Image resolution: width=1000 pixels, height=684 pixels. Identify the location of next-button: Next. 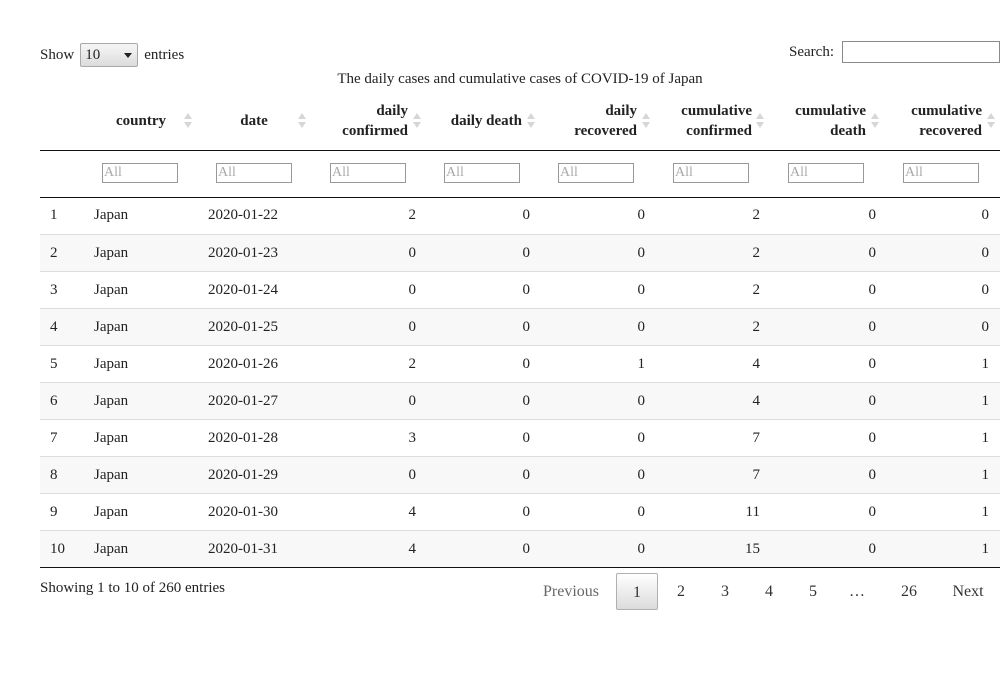
(968, 591).